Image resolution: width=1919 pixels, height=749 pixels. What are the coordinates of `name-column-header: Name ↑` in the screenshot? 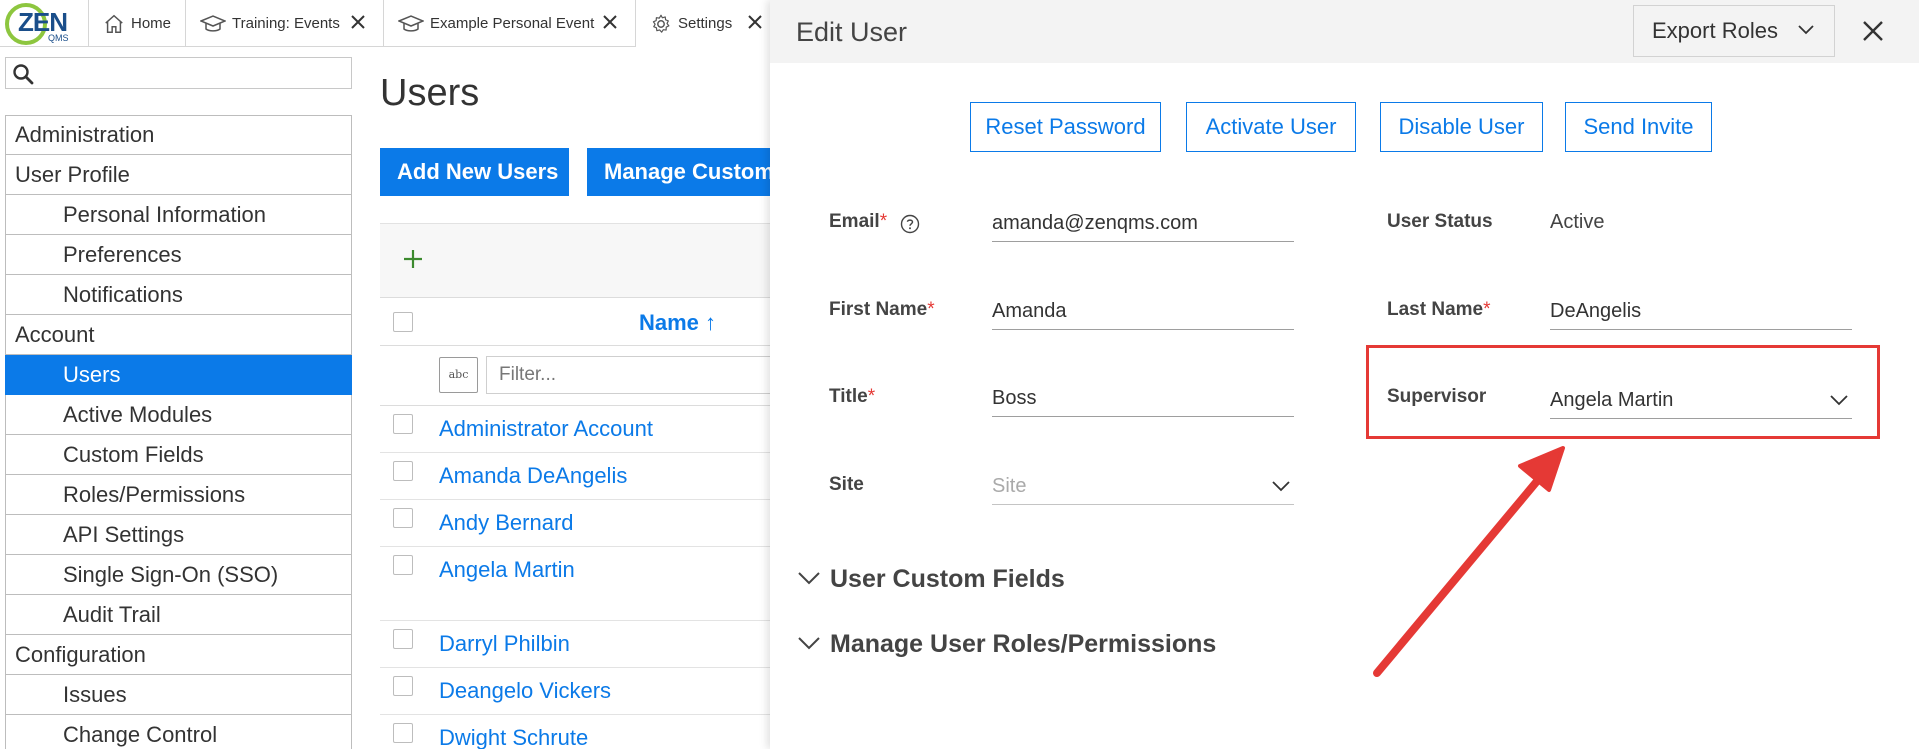 It's located at (677, 323).